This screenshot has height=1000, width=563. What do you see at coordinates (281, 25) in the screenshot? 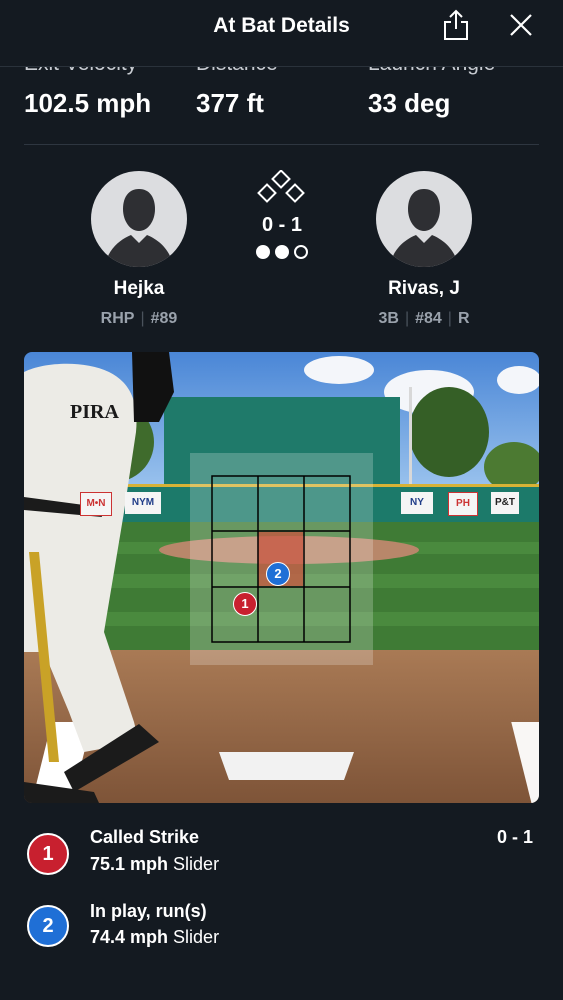
I see `page-title: At Bat Details` at bounding box center [281, 25].